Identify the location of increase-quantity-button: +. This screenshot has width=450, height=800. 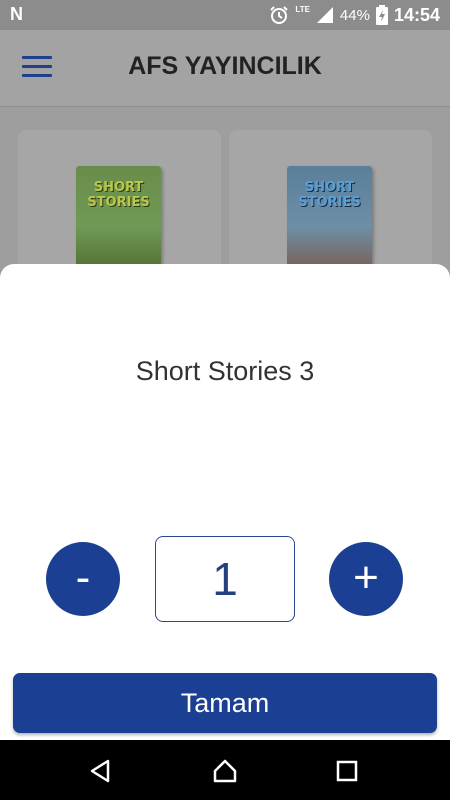
(366, 579).